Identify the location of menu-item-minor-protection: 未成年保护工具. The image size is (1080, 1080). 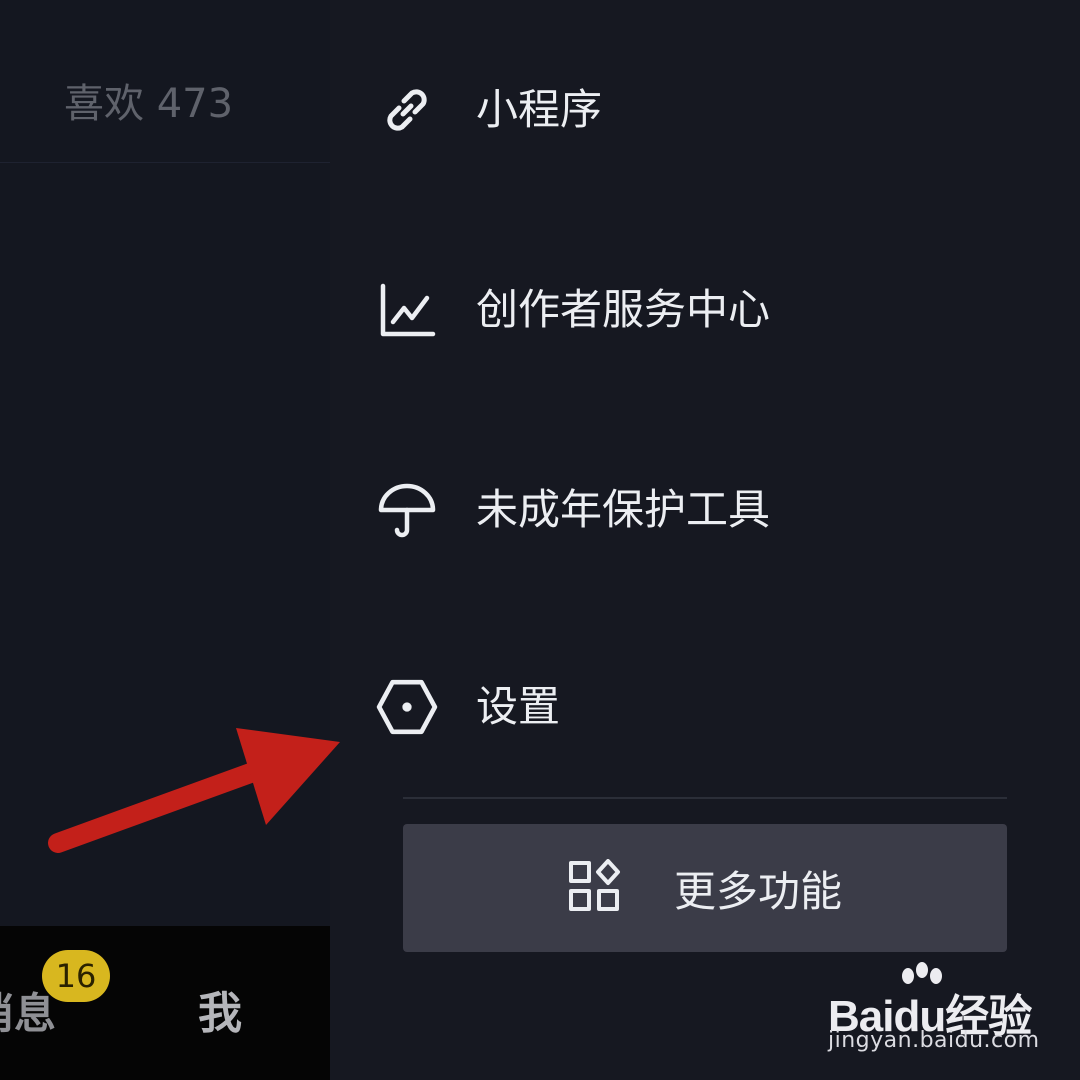
(697, 510).